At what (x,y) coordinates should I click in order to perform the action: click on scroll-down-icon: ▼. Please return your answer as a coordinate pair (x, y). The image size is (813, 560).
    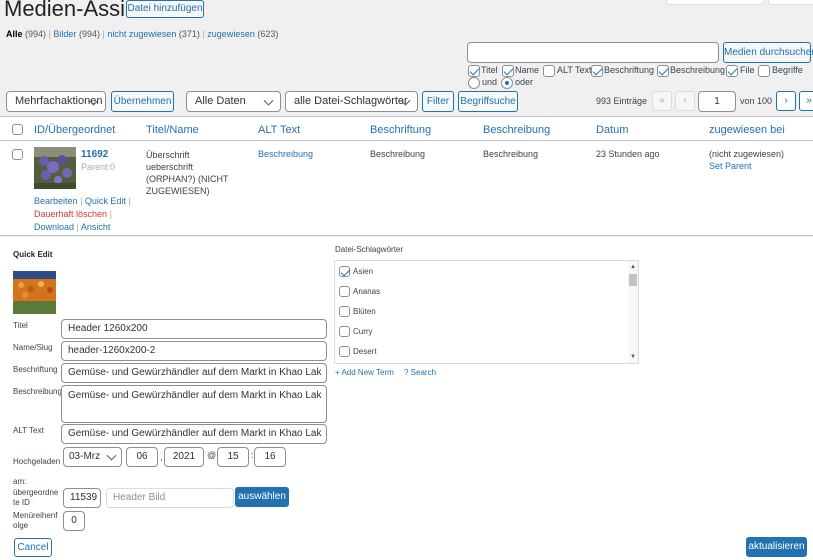
    Looking at the image, I should click on (633, 357).